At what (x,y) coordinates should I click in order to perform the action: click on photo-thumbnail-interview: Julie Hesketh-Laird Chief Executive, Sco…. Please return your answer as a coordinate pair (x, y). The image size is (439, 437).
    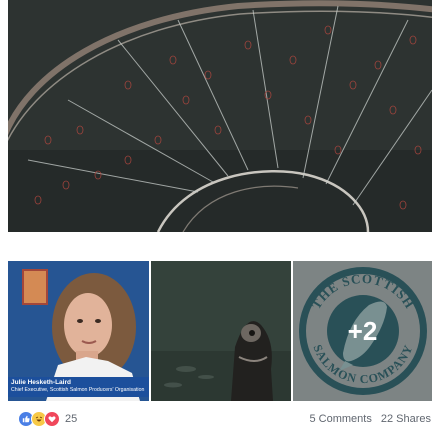
    Looking at the image, I should click on (78, 331).